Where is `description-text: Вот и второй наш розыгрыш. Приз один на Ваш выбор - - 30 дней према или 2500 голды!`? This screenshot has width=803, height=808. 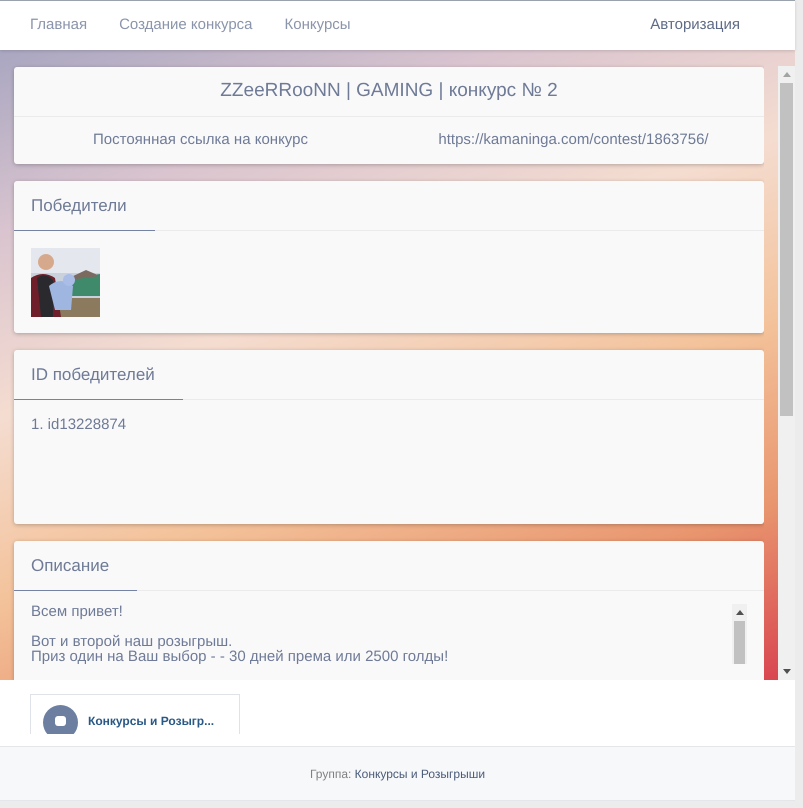 description-text: Вот и второй наш розыгрыш. Приз один на Ваш выбор - - 30 дней према или 2500 голды! is located at coordinates (240, 649).